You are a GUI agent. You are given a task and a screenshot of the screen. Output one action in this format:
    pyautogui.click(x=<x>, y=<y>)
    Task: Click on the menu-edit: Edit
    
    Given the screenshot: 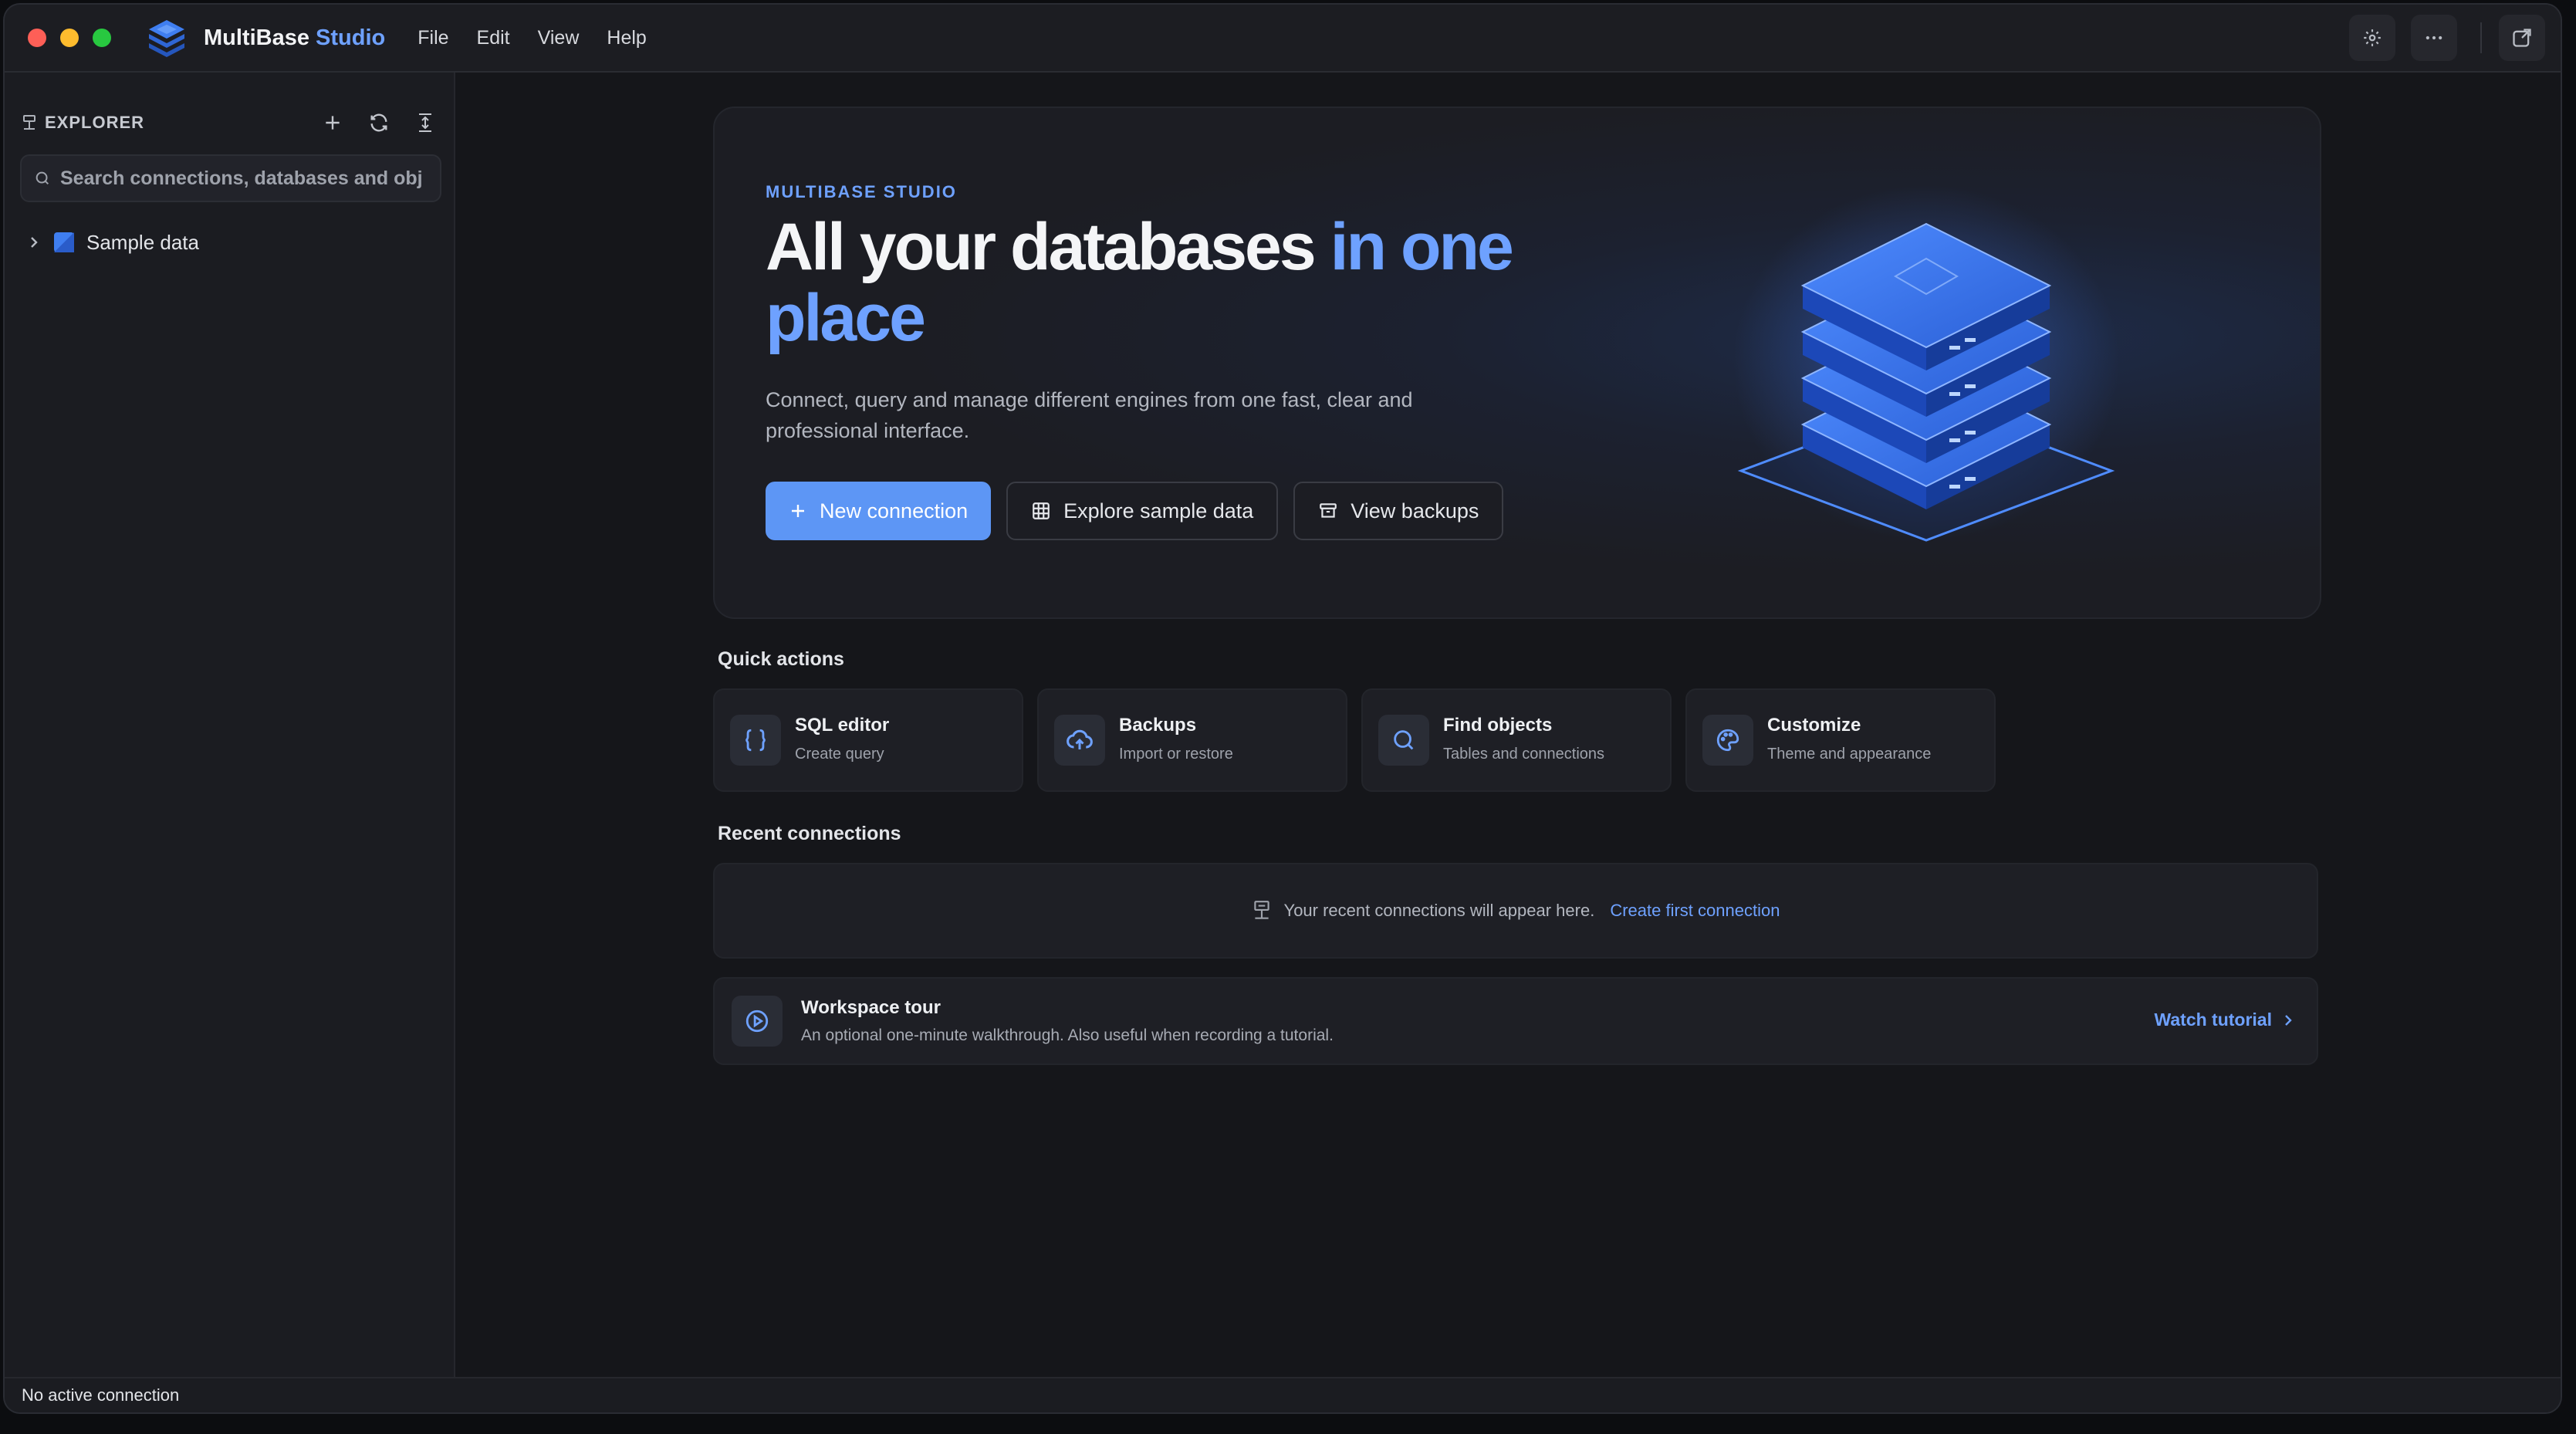 What is the action you would take?
    pyautogui.click(x=493, y=38)
    